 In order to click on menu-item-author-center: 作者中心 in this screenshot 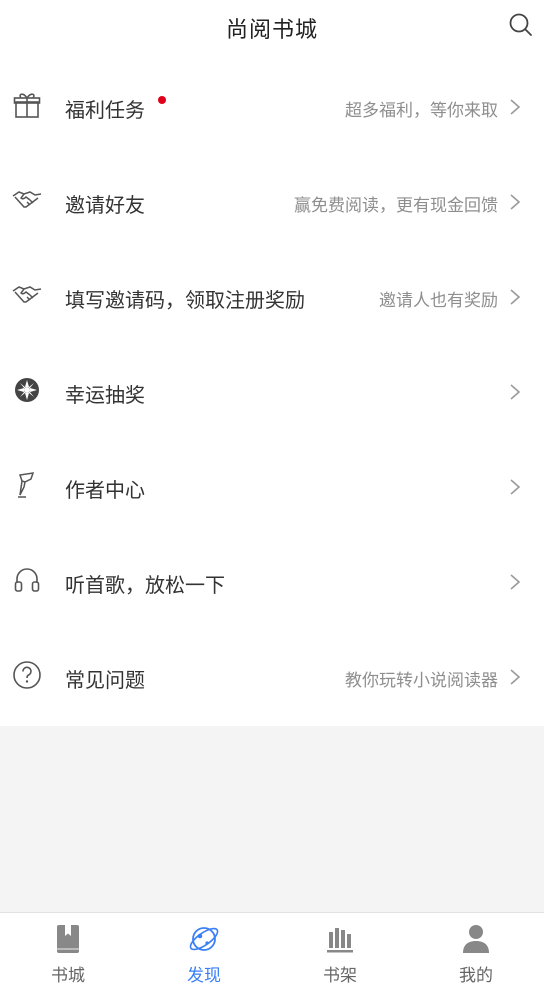, I will do `click(272, 483)`.